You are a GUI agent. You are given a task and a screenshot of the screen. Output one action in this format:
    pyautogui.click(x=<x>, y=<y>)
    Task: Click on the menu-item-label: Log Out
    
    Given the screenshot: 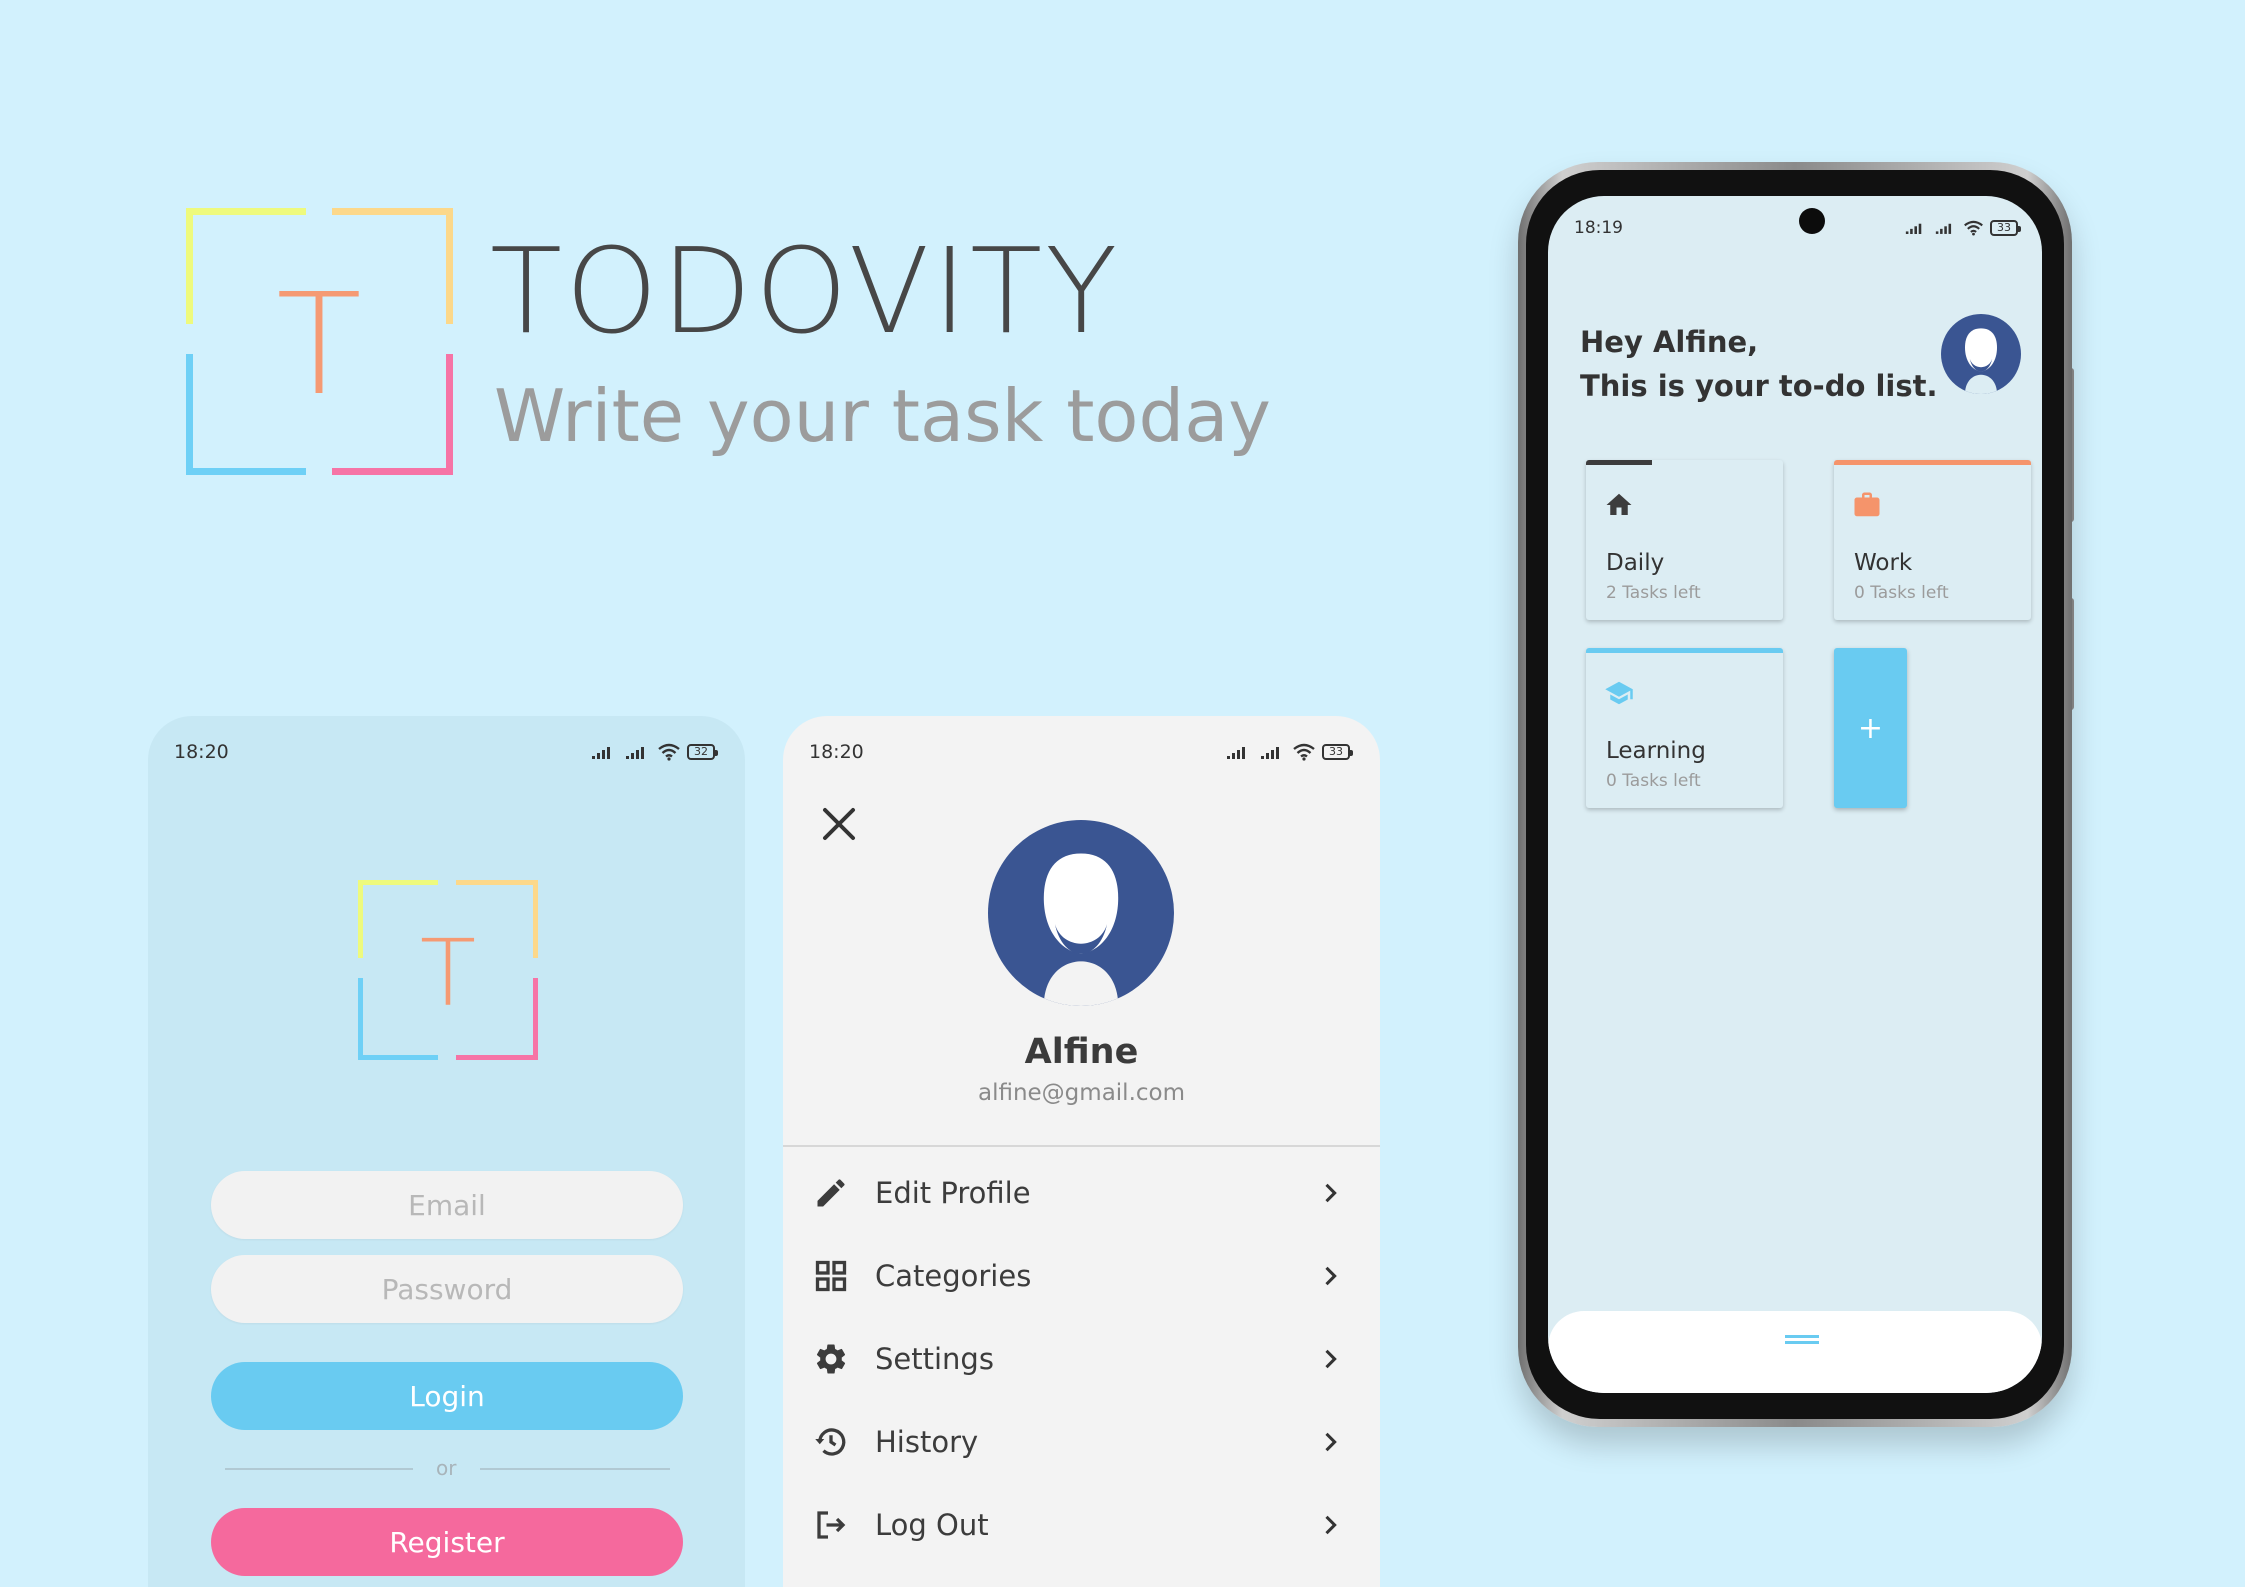 What is the action you would take?
    pyautogui.click(x=932, y=1525)
    